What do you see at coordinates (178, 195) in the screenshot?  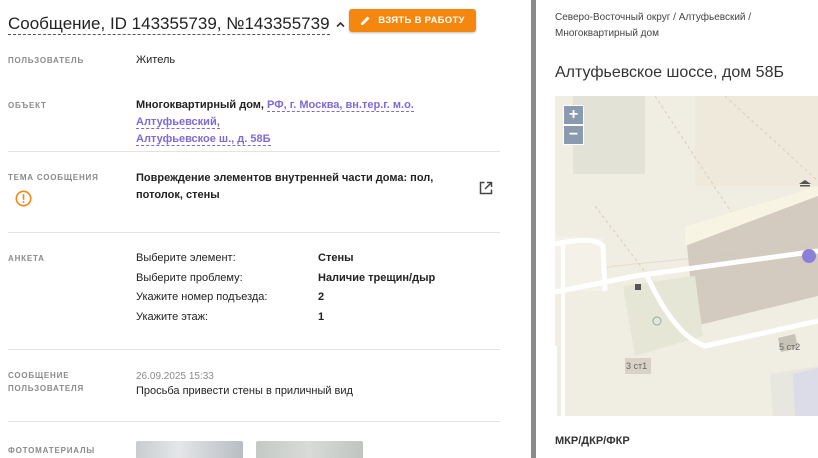 I see `topic-line2: потолок, стены` at bounding box center [178, 195].